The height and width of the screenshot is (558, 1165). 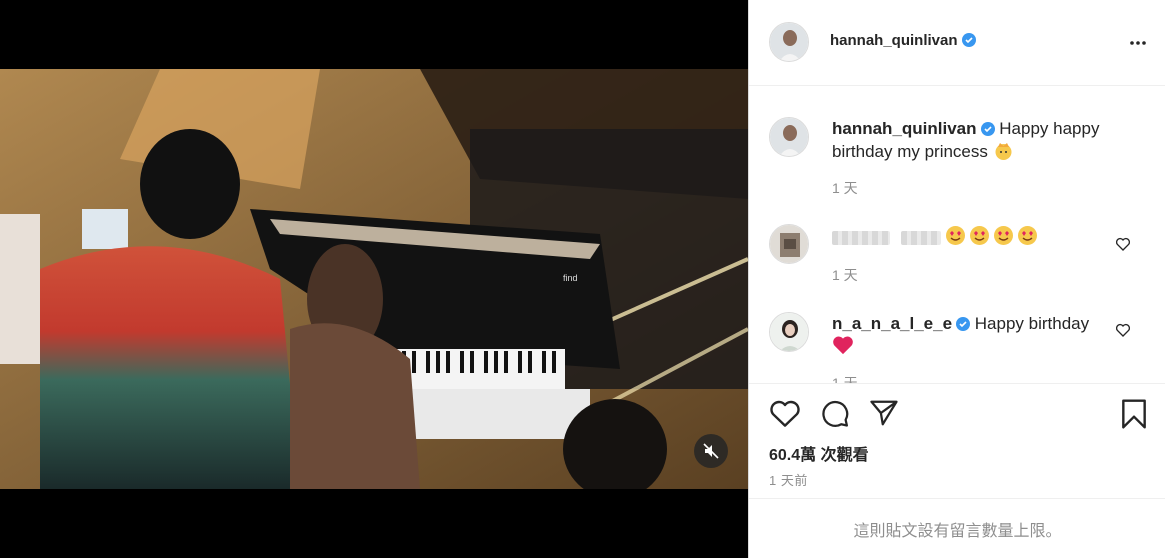 I want to click on post-header: hannah_quinlivan, so click(x=957, y=43).